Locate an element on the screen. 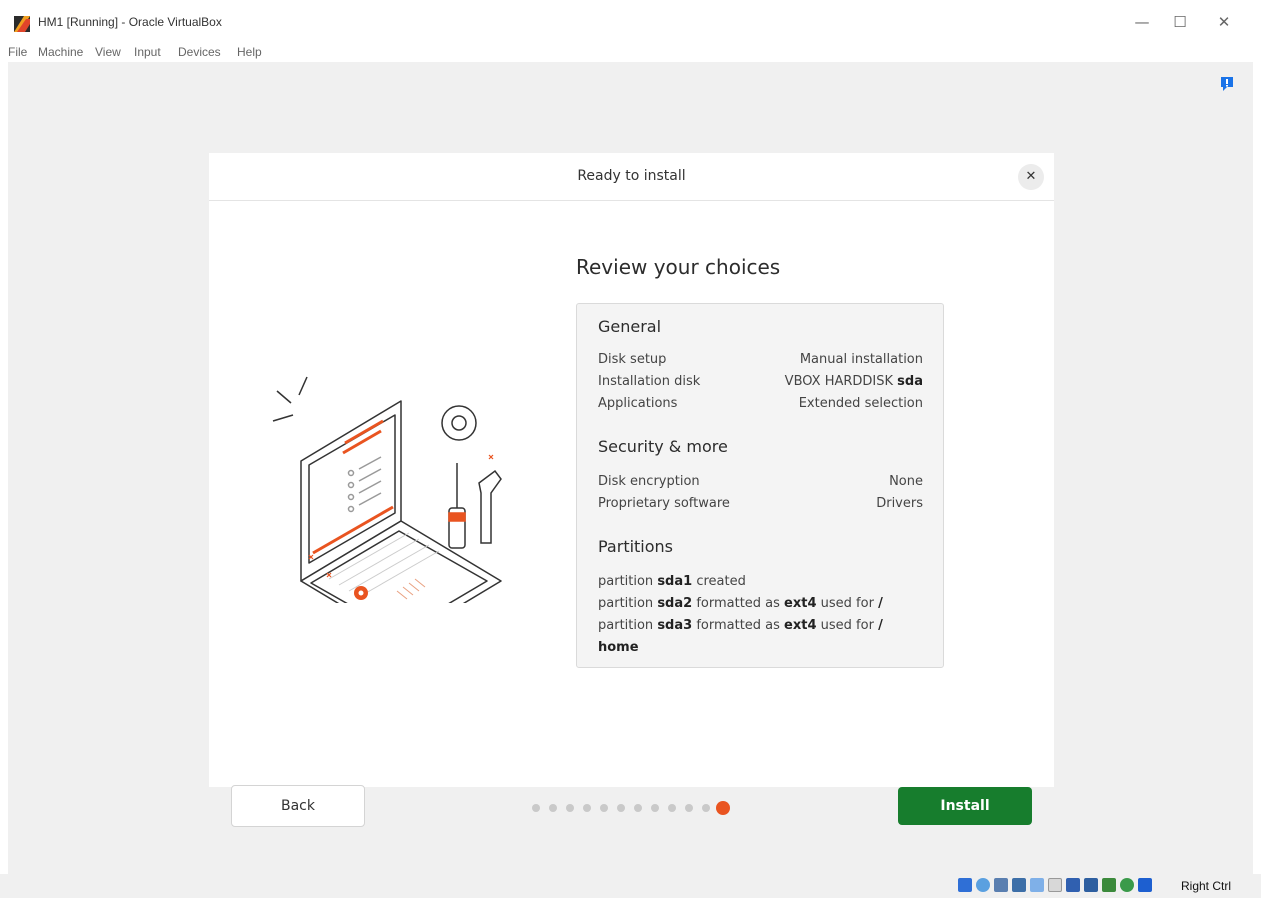 This screenshot has width=1261, height=898. window-title: HM1 [Running] - Oracle VirtualBox is located at coordinates (130, 22).